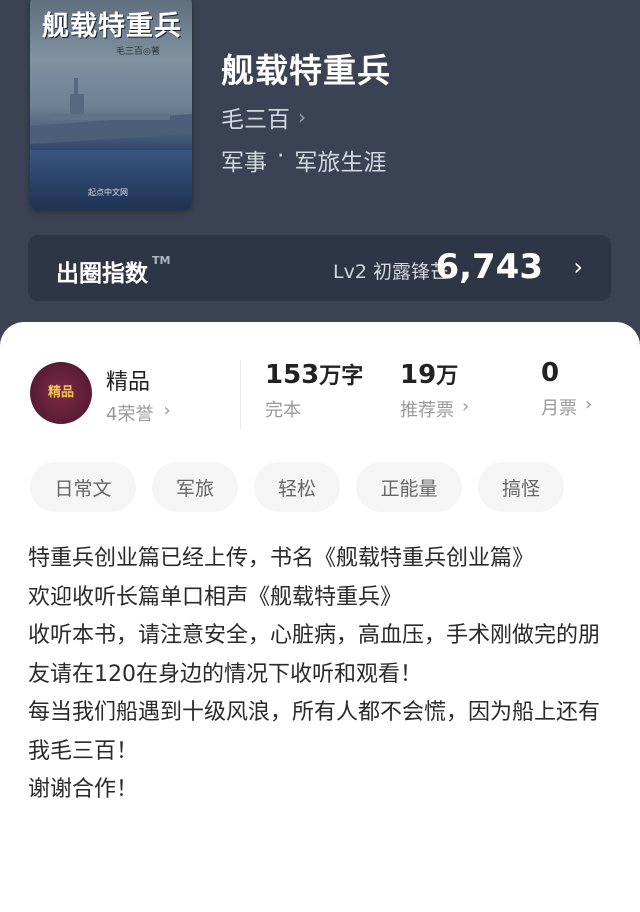  I want to click on author-name: 毛三百, so click(255, 120).